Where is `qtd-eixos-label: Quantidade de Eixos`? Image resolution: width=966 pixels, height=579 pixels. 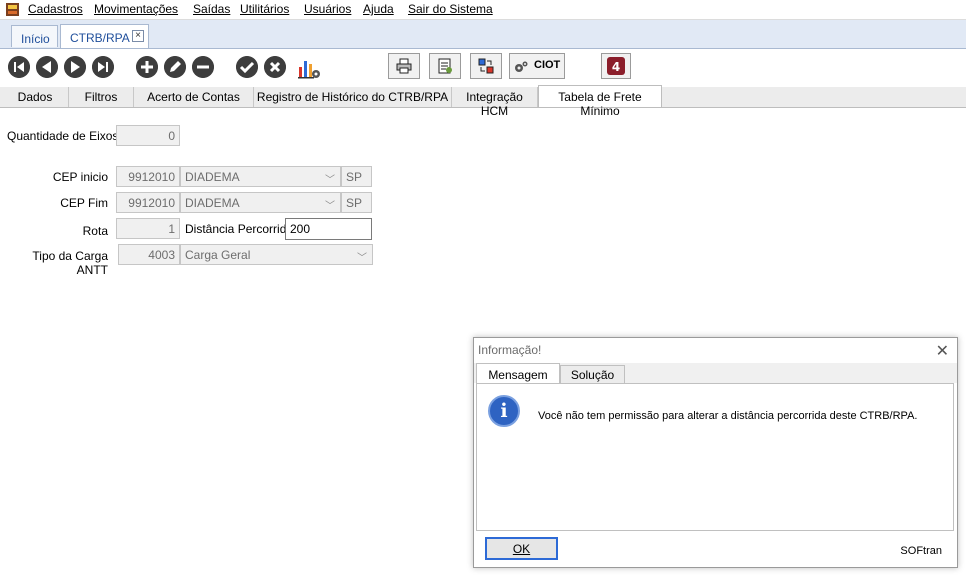
qtd-eixos-label: Quantidade de Eixos is located at coordinates (63, 136).